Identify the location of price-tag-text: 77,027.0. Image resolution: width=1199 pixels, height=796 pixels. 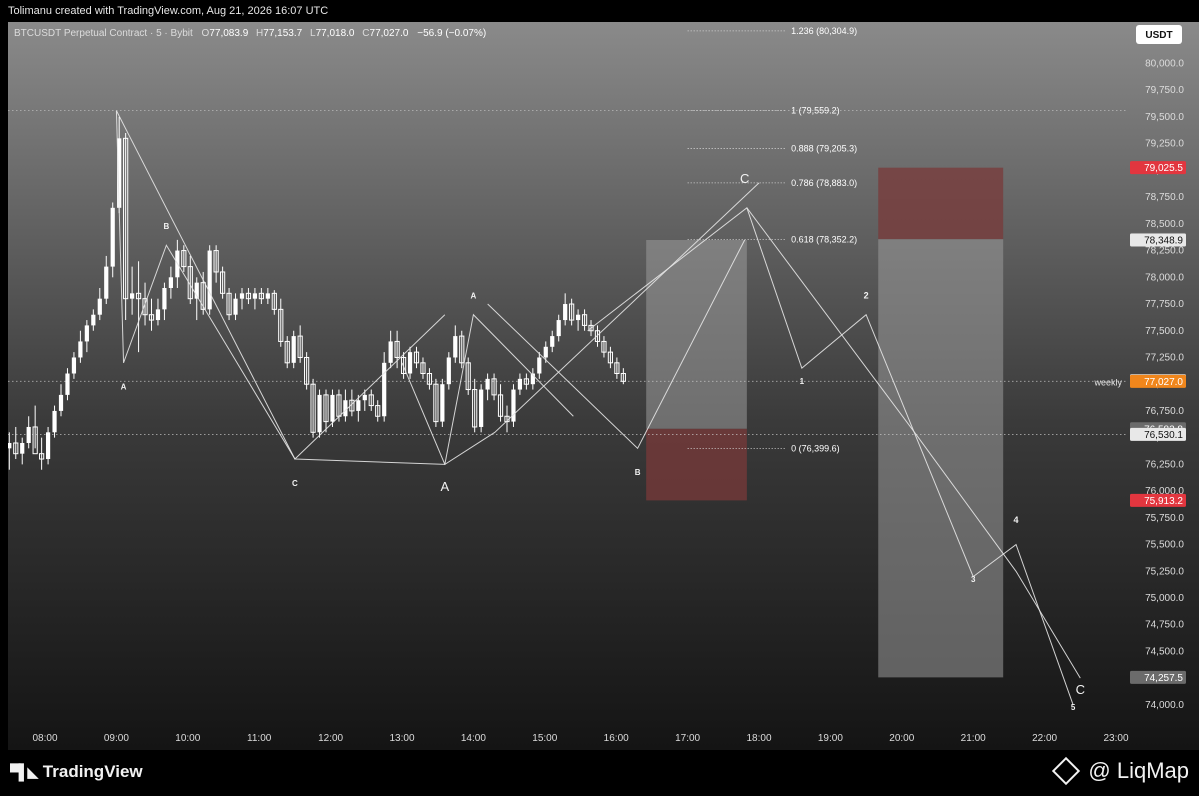
(1163, 382).